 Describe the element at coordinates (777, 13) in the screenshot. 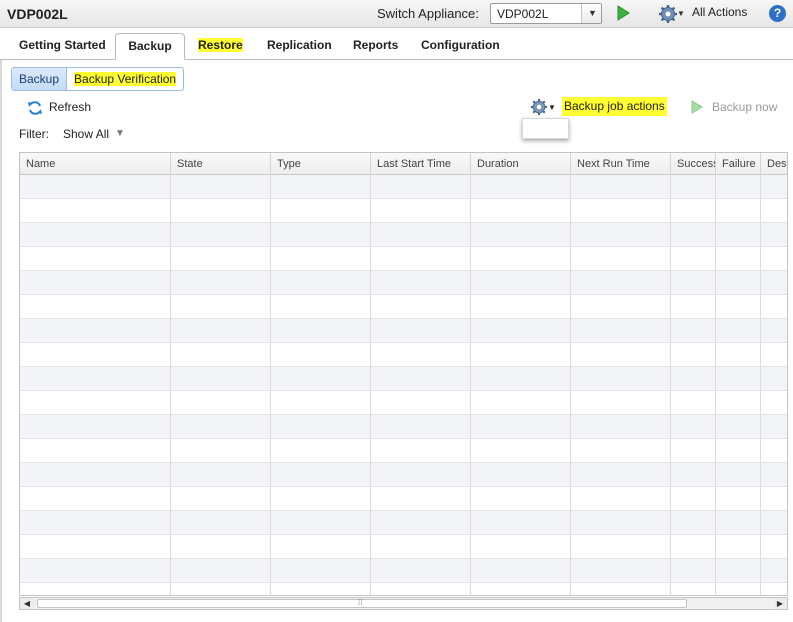

I see `help-icon: ?` at that location.